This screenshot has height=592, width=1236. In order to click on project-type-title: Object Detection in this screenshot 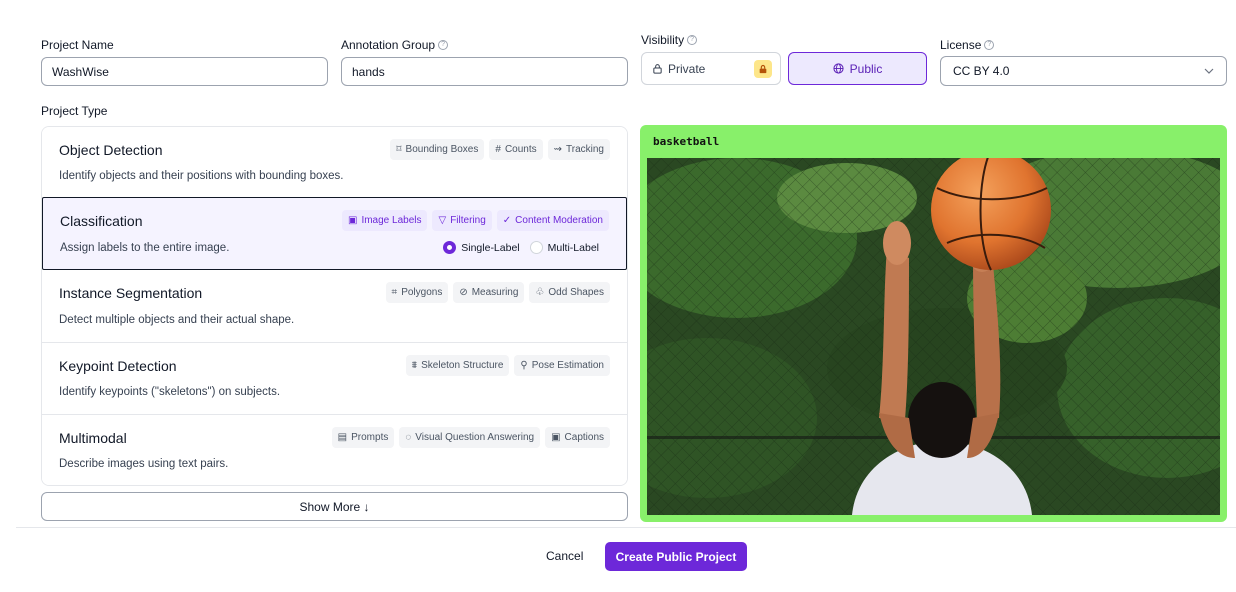, I will do `click(111, 150)`.